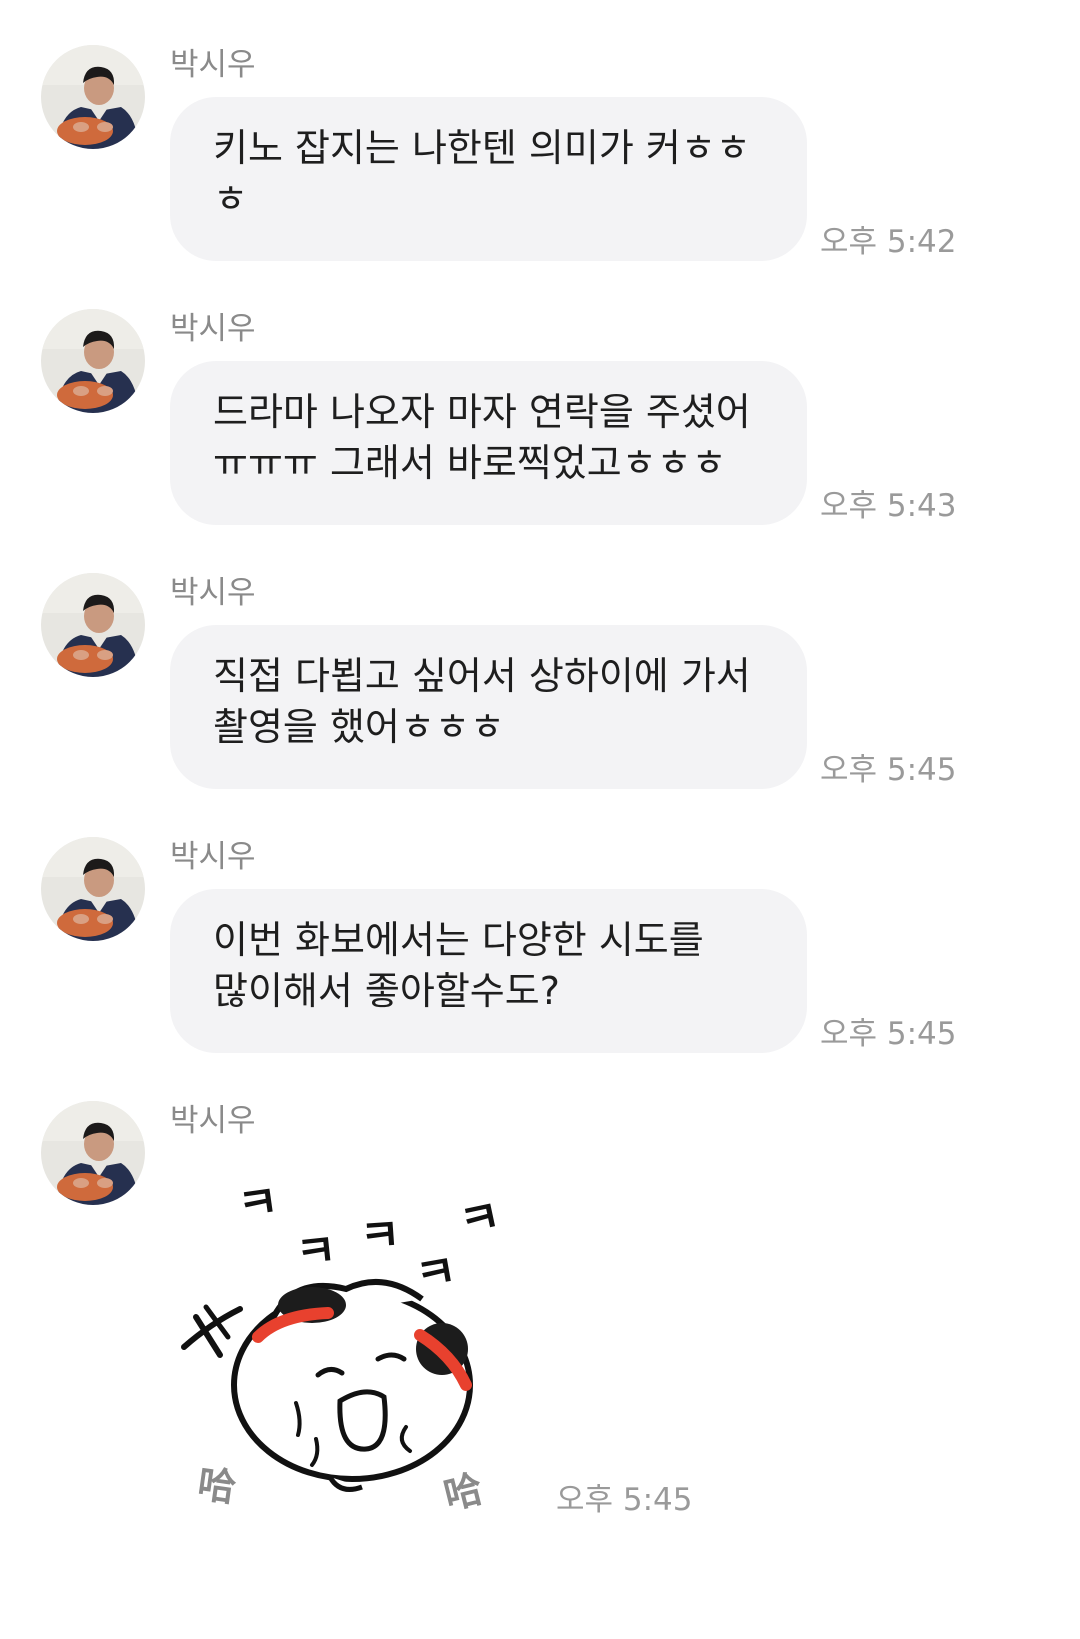 Image resolution: width=1080 pixels, height=1639 pixels. Describe the element at coordinates (482, 148) in the screenshot. I see `message-text-line: 키노 잡지는 나한텐 의미가 커ㅎㅎ` at that location.